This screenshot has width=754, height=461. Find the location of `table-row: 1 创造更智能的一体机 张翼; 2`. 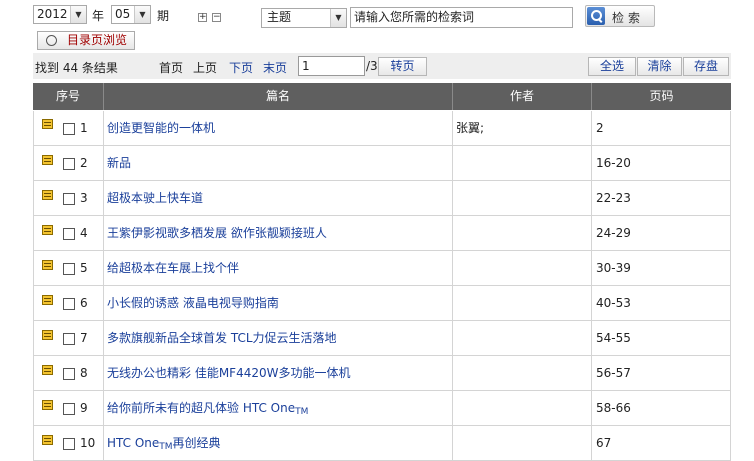

table-row: 1 创造更智能的一体机 张翼; 2 is located at coordinates (382, 128).